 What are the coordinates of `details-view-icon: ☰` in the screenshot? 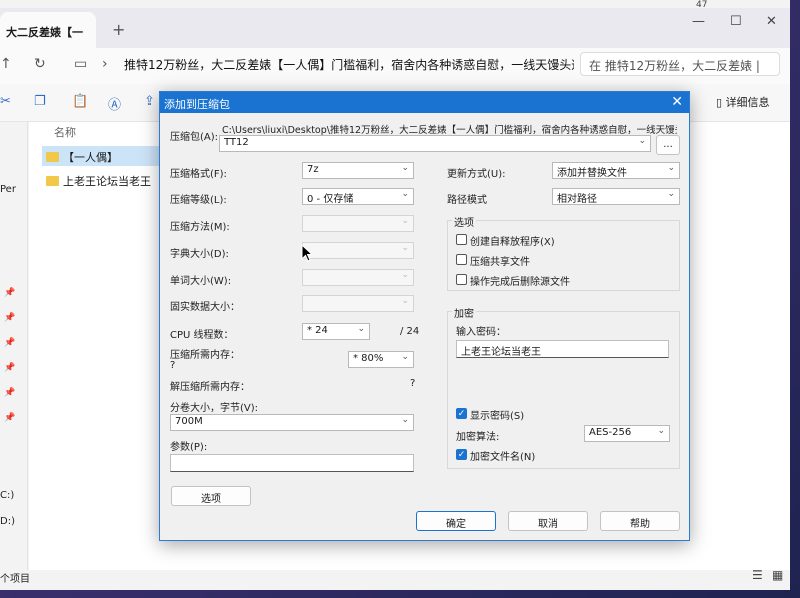 It's located at (757, 575).